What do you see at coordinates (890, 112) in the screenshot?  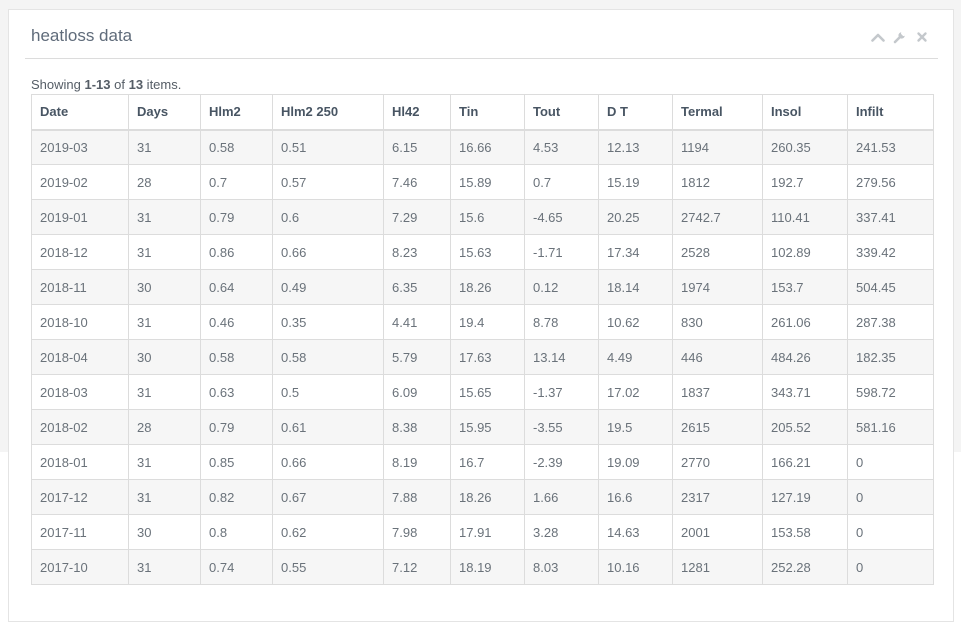 I see `column-header-infilt: Infilt` at bounding box center [890, 112].